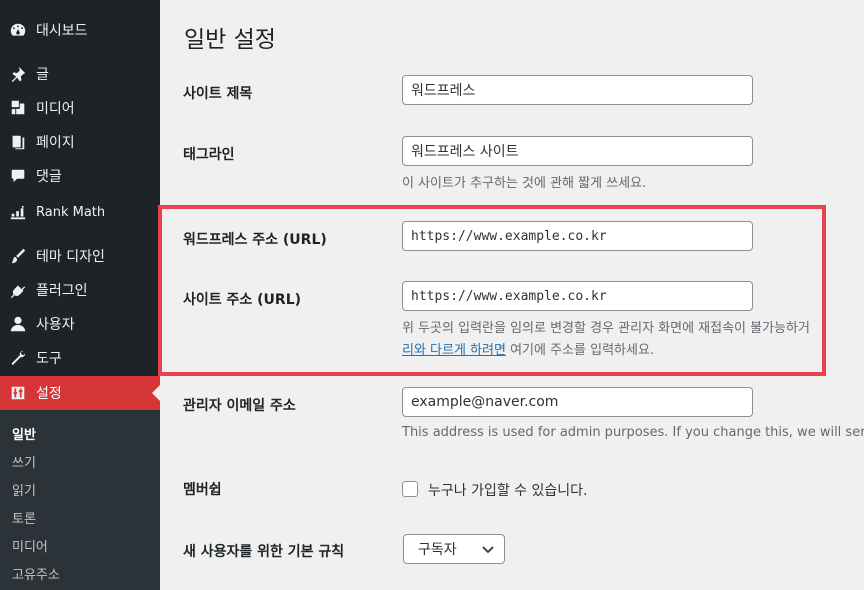  What do you see at coordinates (264, 552) in the screenshot?
I see `default-role-label: 새 사용자를 위한 기본 규칙` at bounding box center [264, 552].